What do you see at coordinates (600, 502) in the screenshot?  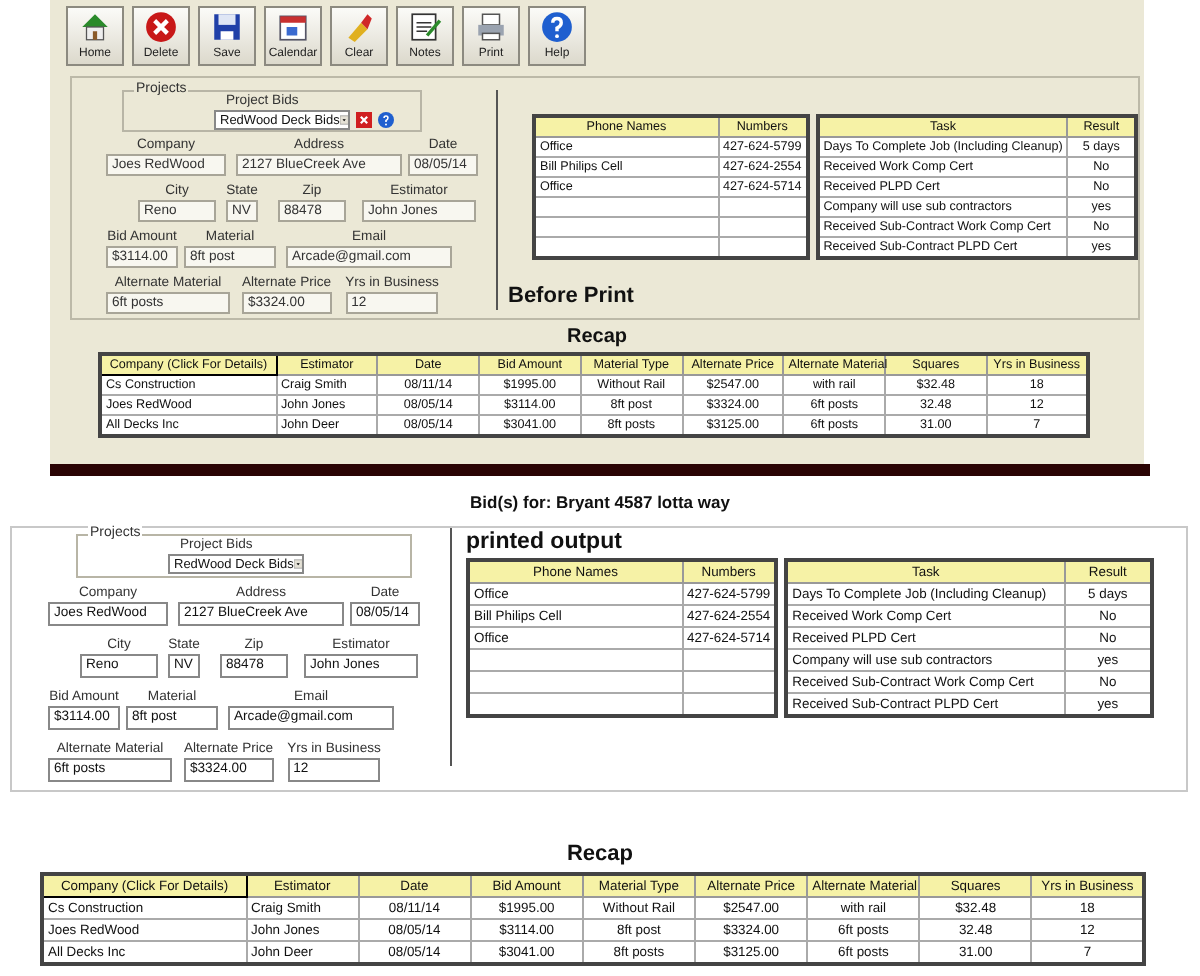 I see `page-heading: Bid(s) for: Bryant 4587 lotta way` at bounding box center [600, 502].